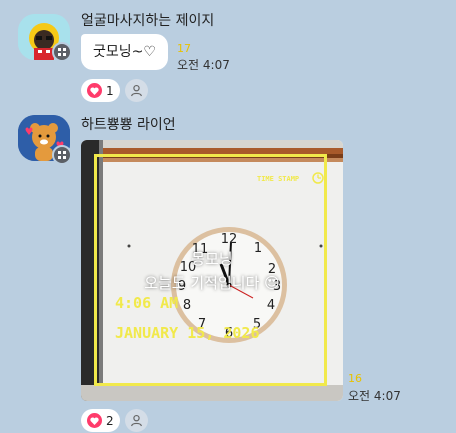 This screenshot has height=433, width=456. Describe the element at coordinates (110, 90) in the screenshot. I see `reaction-count: 1` at that location.